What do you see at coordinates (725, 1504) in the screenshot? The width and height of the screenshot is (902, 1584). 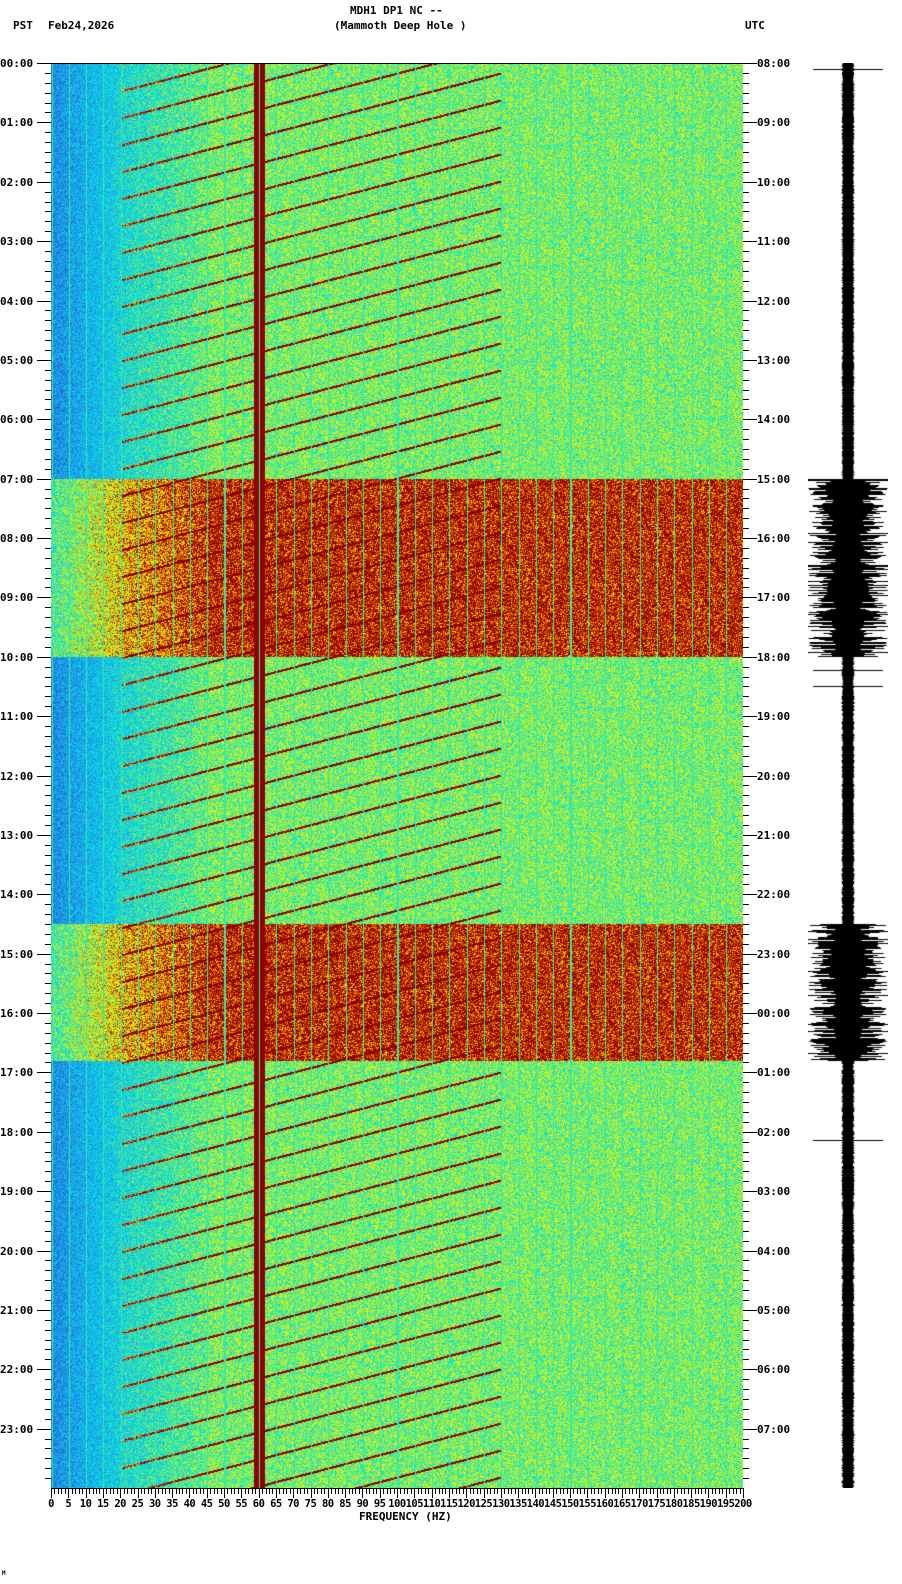 I see `x-tick-label: 195` at bounding box center [725, 1504].